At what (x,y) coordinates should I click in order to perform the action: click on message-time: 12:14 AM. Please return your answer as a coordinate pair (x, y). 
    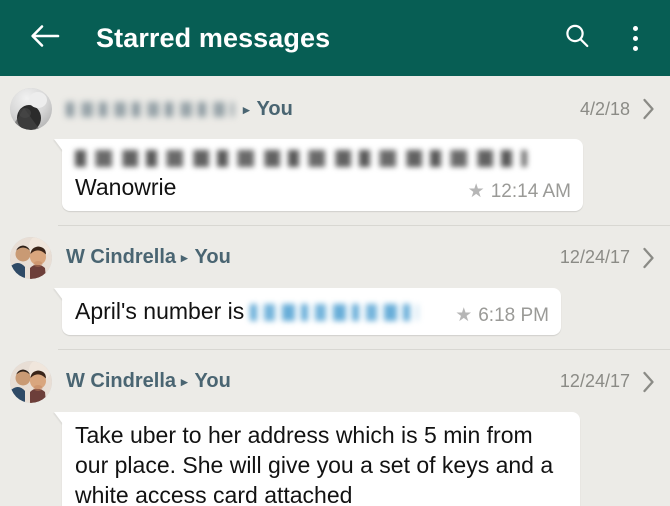
    Looking at the image, I should click on (530, 191).